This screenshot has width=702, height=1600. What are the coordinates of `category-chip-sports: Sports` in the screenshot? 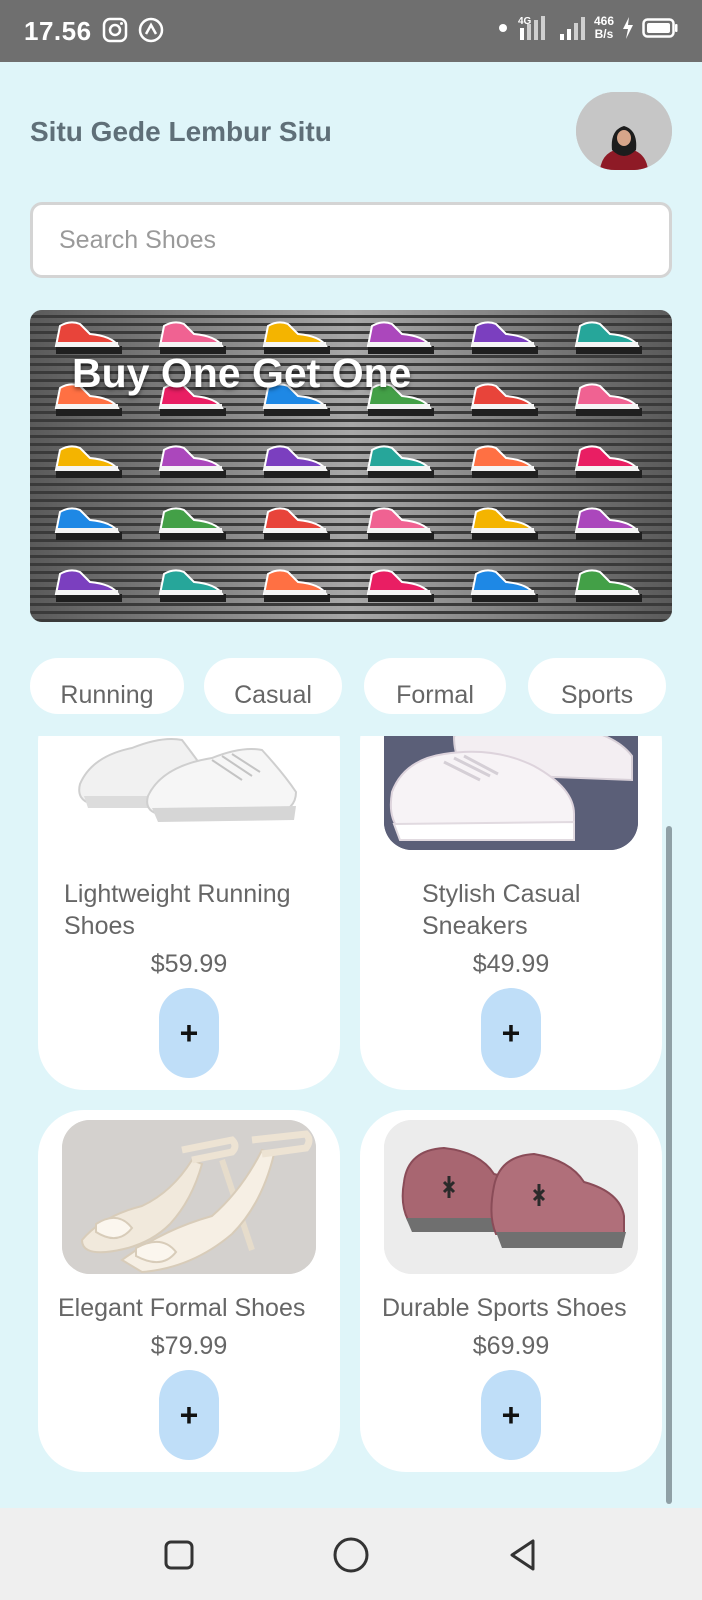 It's located at (597, 686).